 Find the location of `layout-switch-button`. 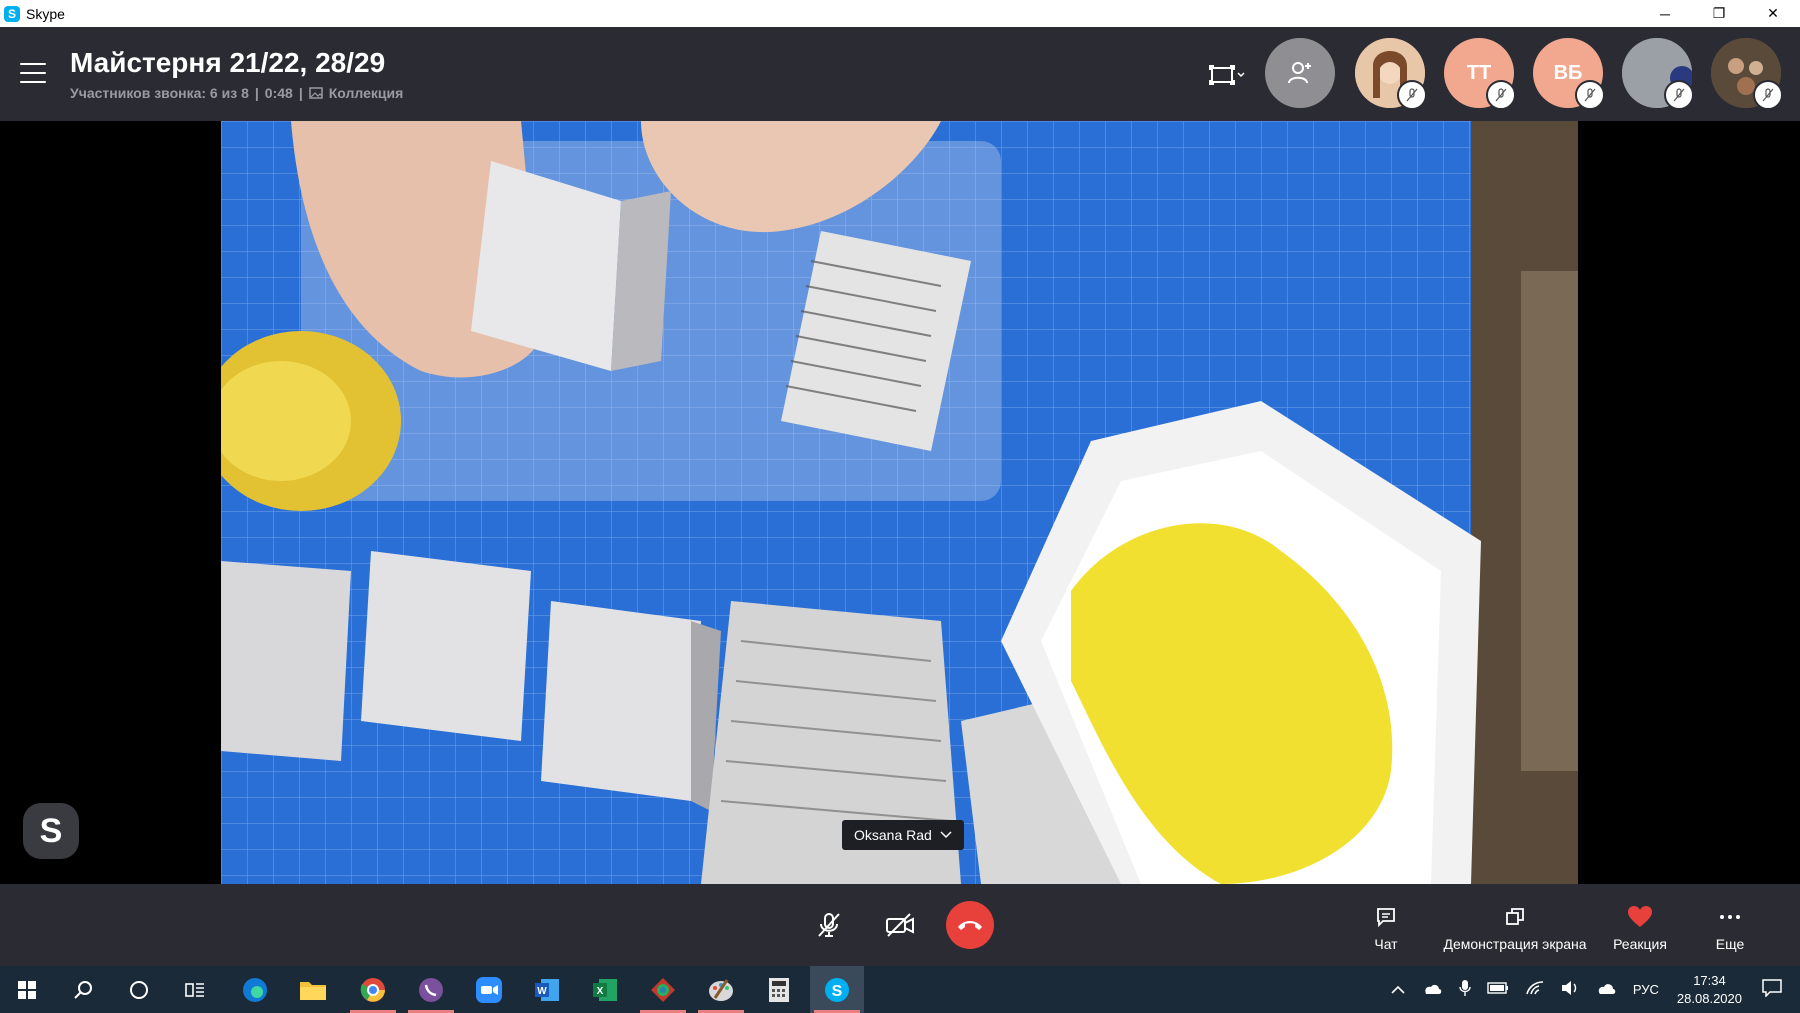

layout-switch-button is located at coordinates (1227, 75).